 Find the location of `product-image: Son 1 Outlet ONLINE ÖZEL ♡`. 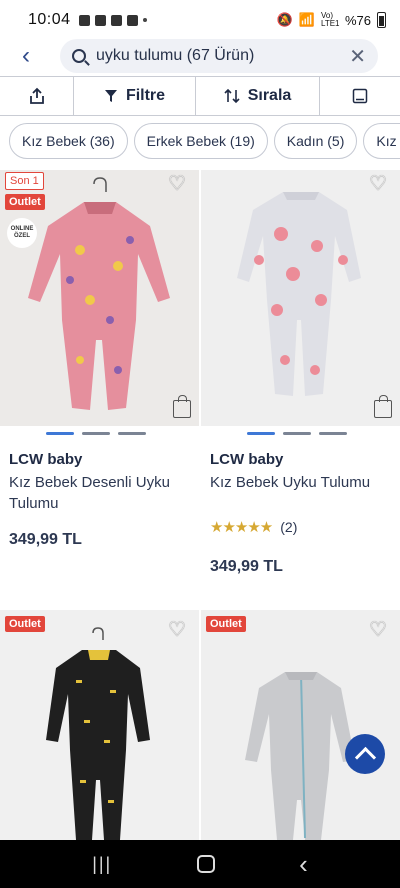

product-image: Son 1 Outlet ONLINE ÖZEL ♡ is located at coordinates (99, 298).